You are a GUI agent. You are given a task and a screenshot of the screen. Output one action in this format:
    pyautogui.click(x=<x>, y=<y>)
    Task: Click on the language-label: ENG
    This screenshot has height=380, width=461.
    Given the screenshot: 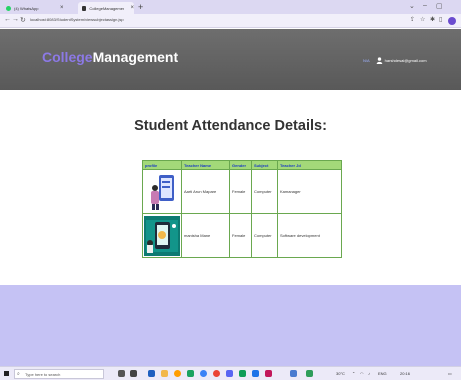 What is the action you would take?
    pyautogui.click(x=382, y=373)
    